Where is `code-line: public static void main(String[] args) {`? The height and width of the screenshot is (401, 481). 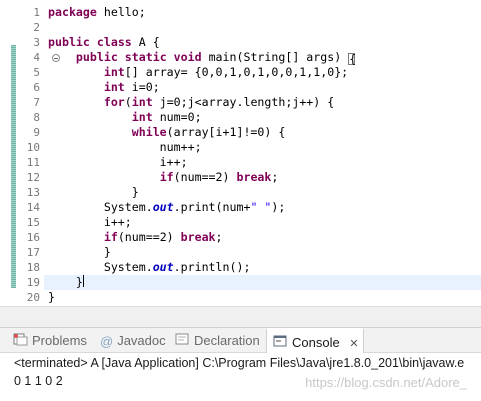
code-line: public static void main(String[] args) { is located at coordinates (264, 57).